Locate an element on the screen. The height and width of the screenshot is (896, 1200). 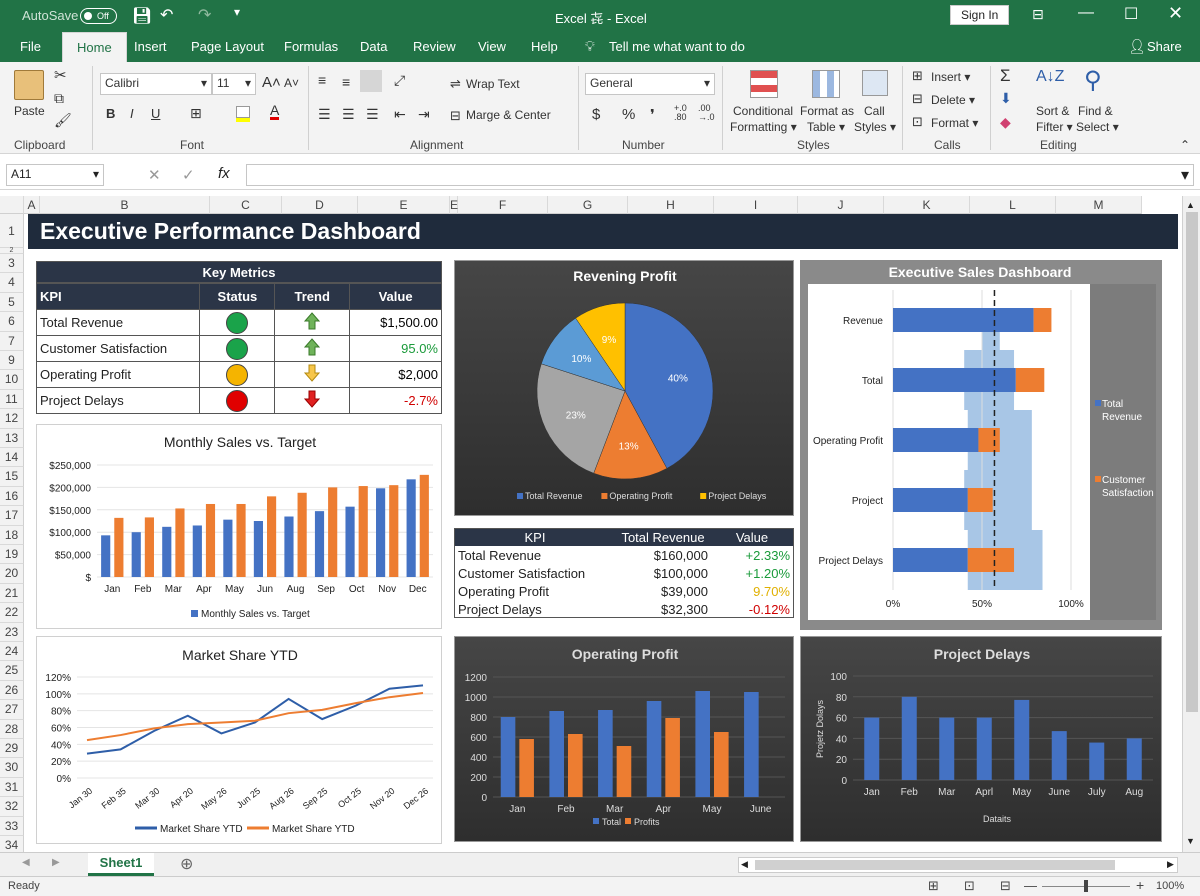
column-header: L is located at coordinates (1013, 205).